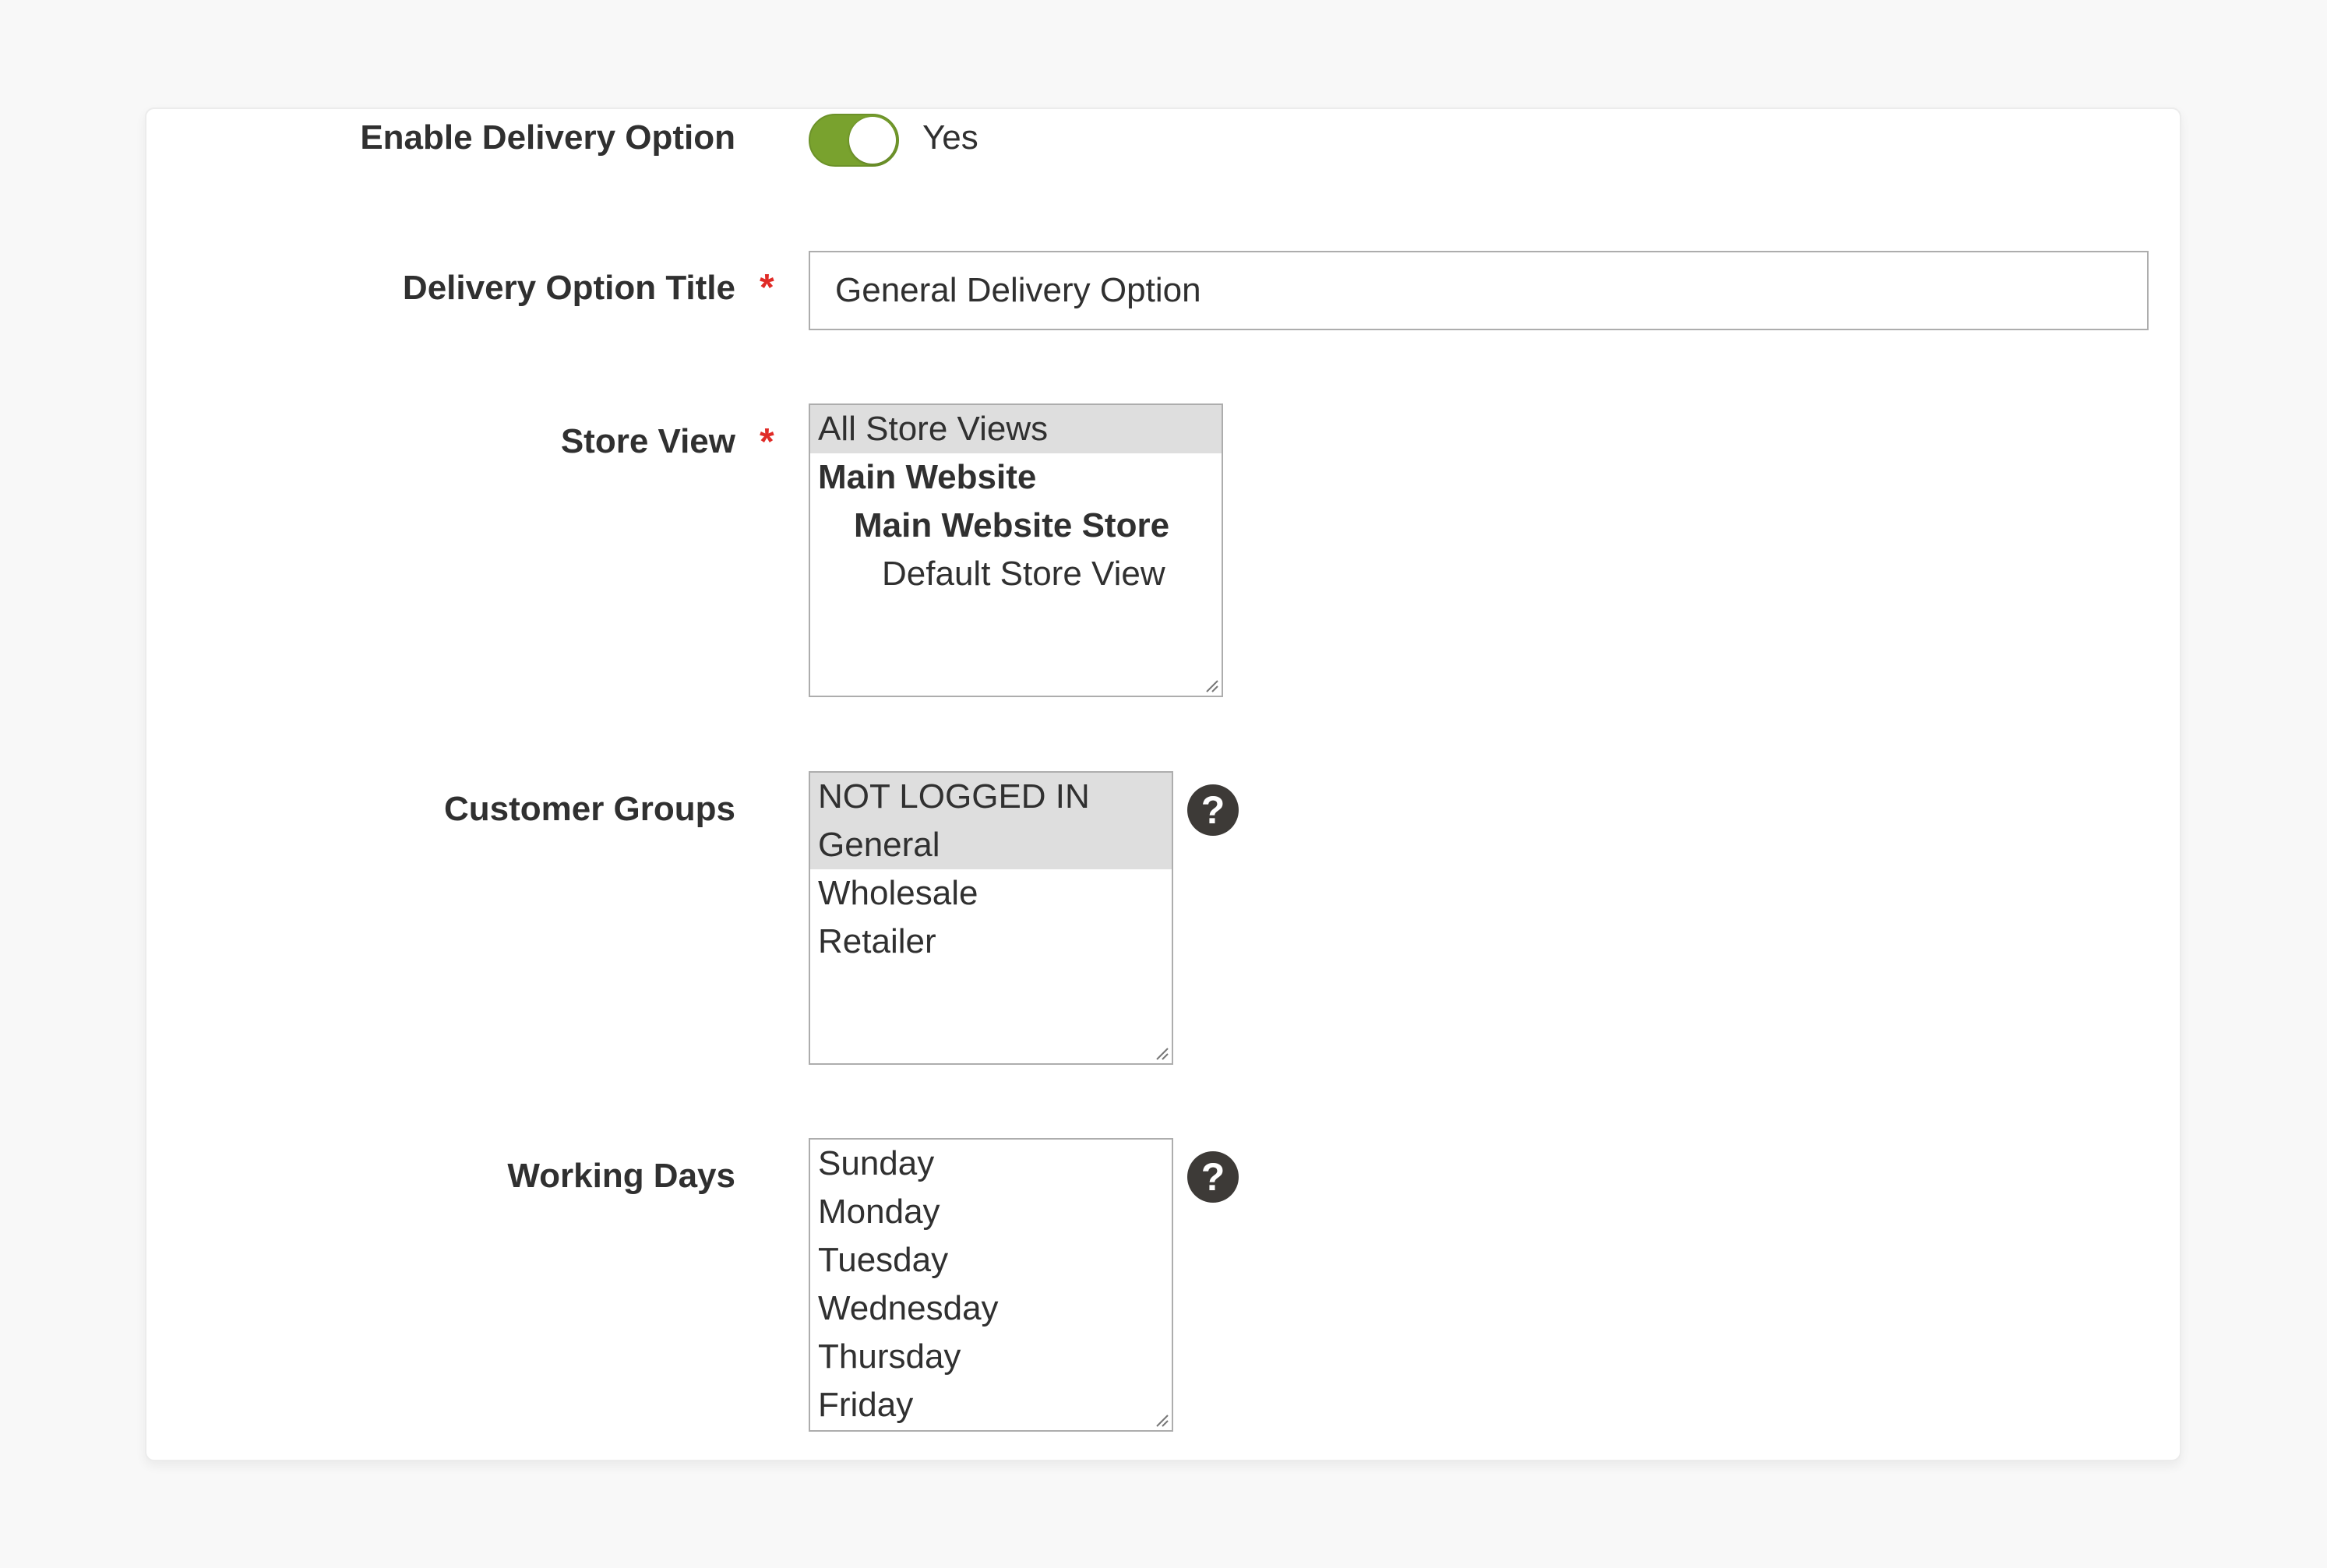 The image size is (2327, 1568). What do you see at coordinates (568, 288) in the screenshot?
I see `delivery-option-title-label: Delivery Option Title` at bounding box center [568, 288].